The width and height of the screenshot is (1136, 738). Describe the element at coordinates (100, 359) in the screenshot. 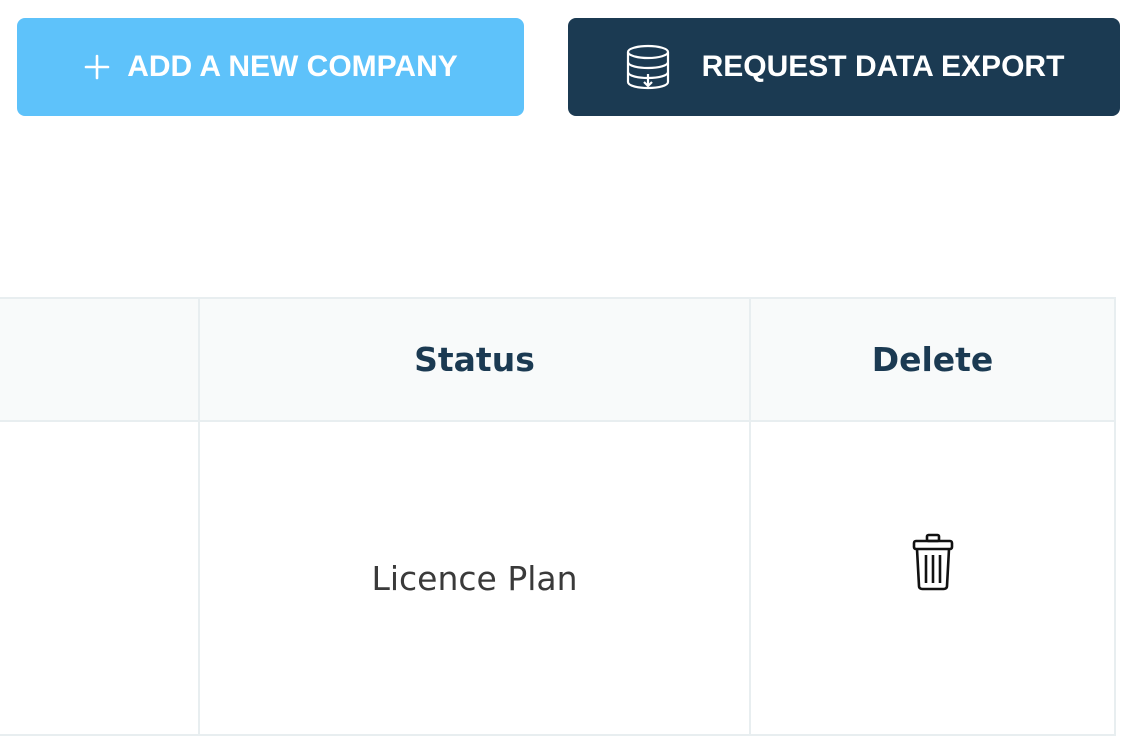

I see `header-cell-first` at that location.